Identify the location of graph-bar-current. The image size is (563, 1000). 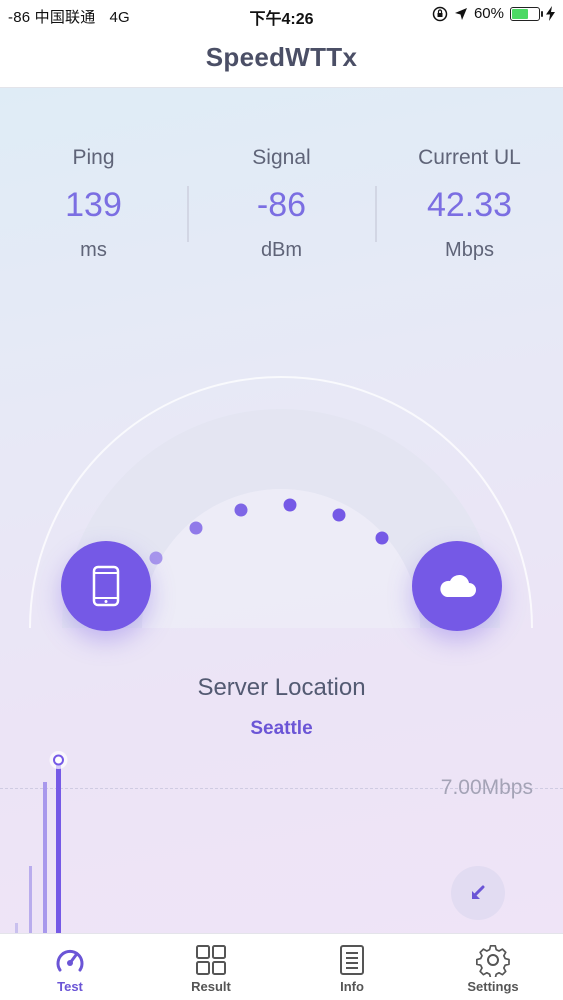
(58, 846).